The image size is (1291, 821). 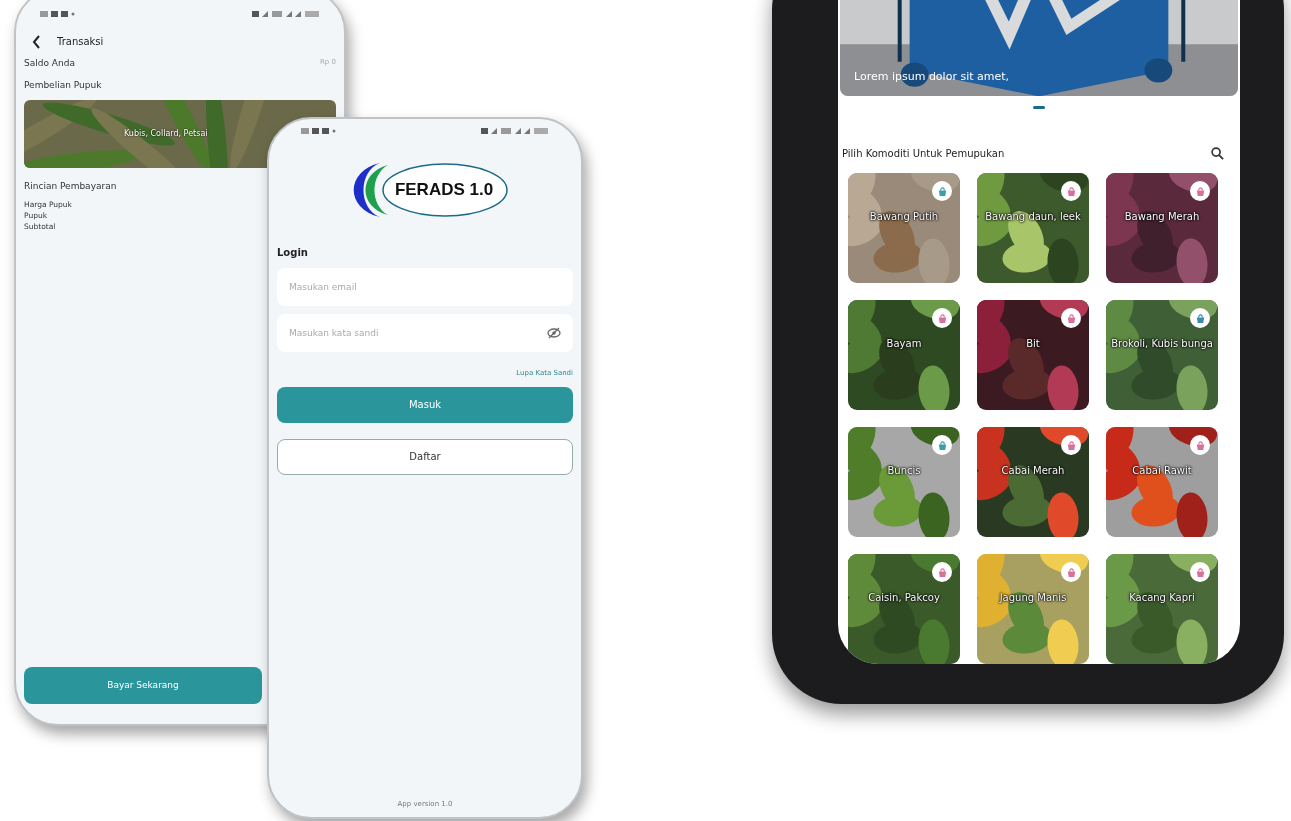 I want to click on login-title: Login, so click(x=293, y=253).